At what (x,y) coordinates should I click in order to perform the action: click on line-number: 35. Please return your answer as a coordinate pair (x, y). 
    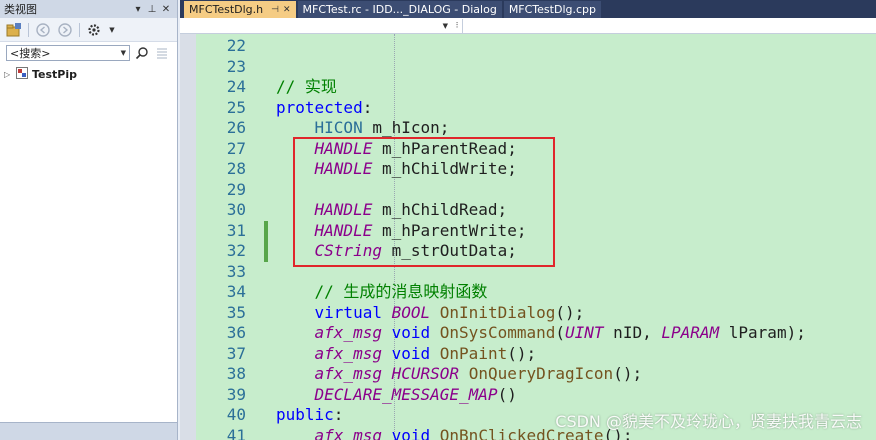
    Looking at the image, I should click on (236, 312).